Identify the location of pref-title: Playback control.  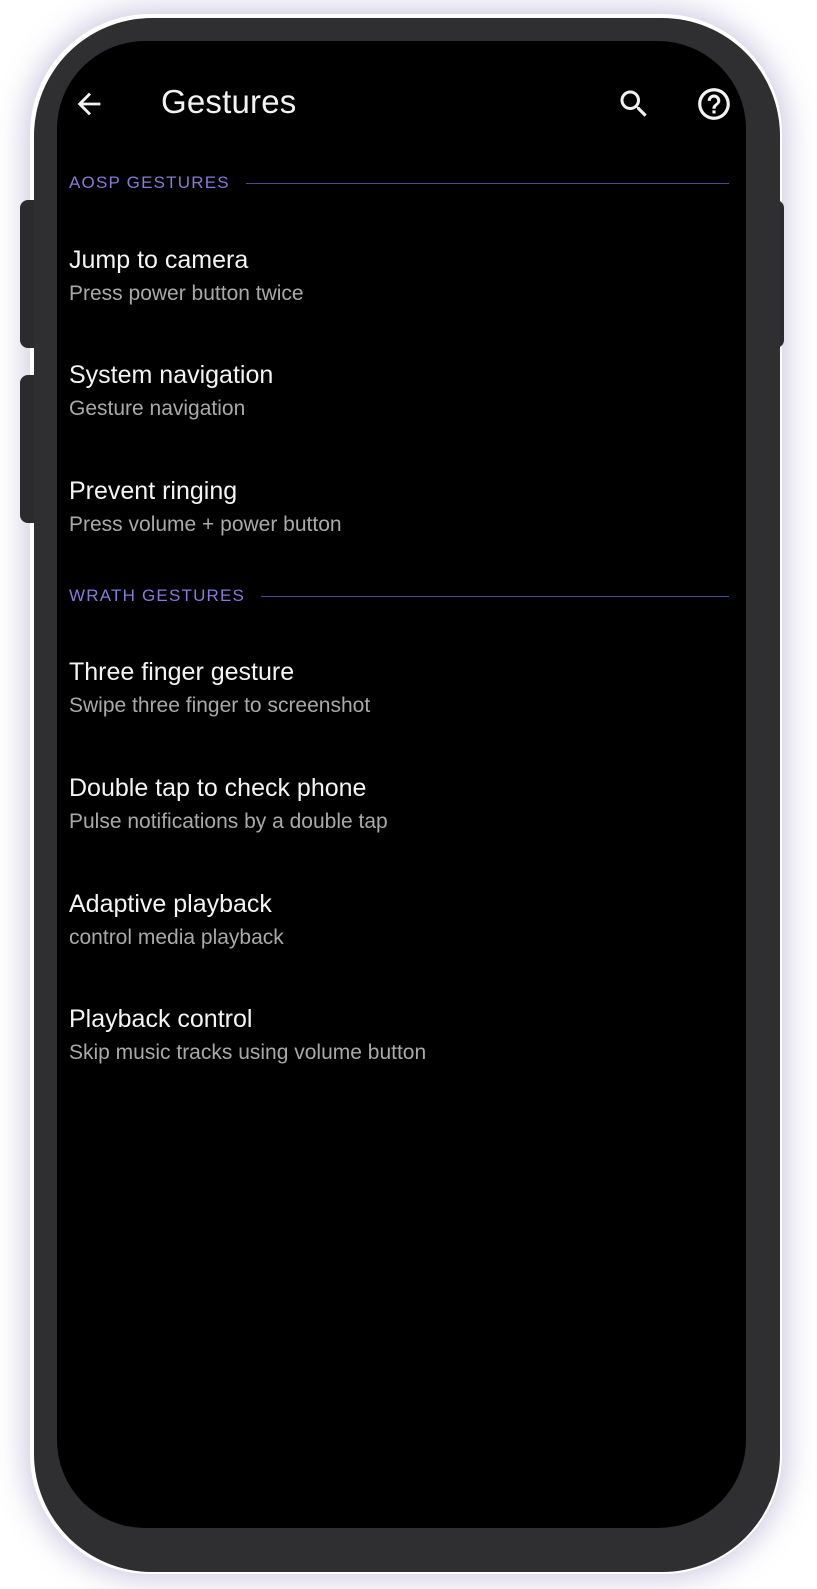
(161, 1019).